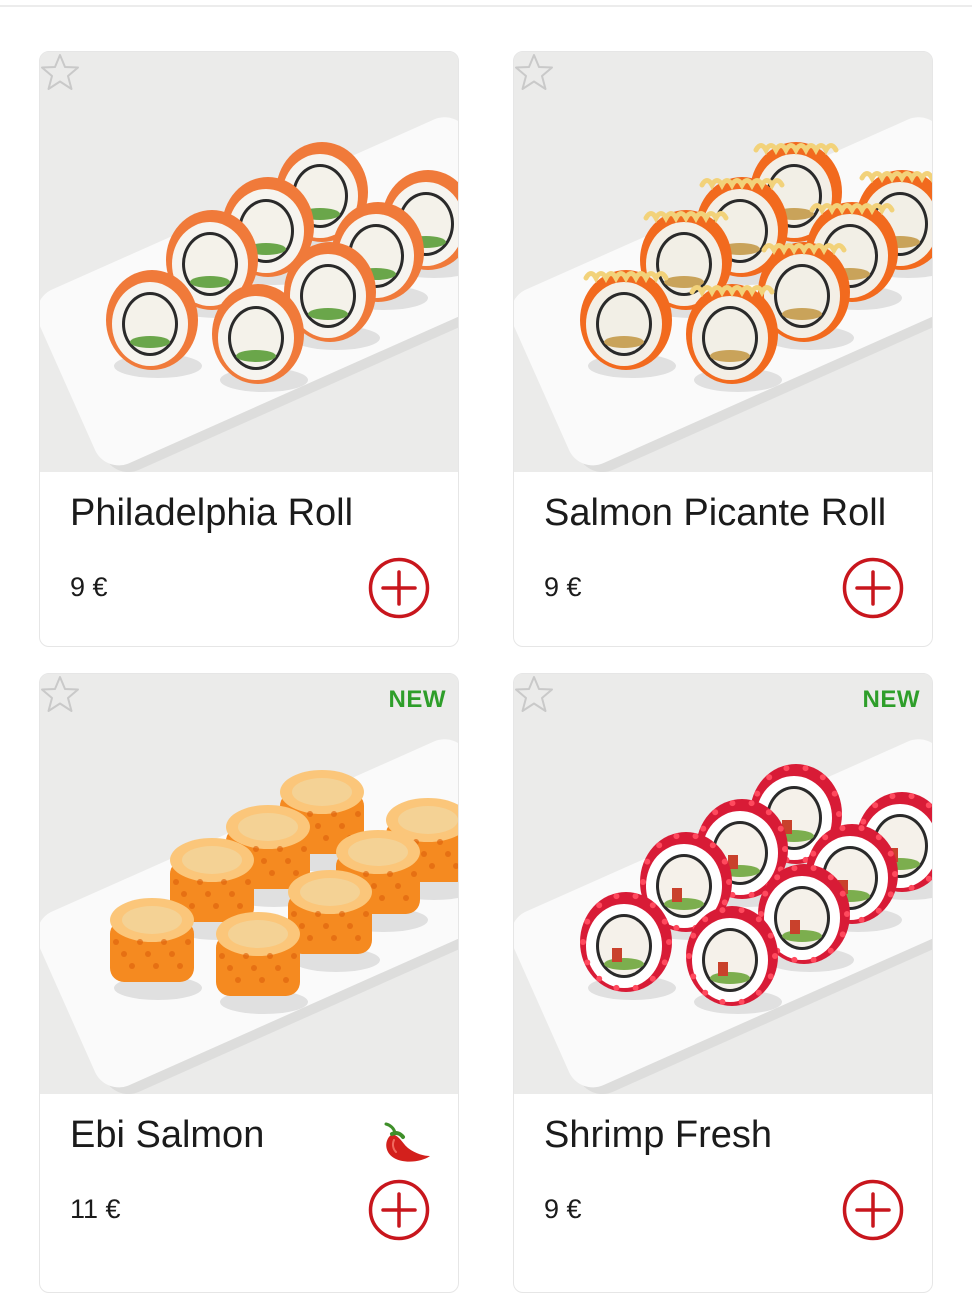 This screenshot has width=972, height=1293. I want to click on product-title: Shrimp Fresh, so click(658, 1135).